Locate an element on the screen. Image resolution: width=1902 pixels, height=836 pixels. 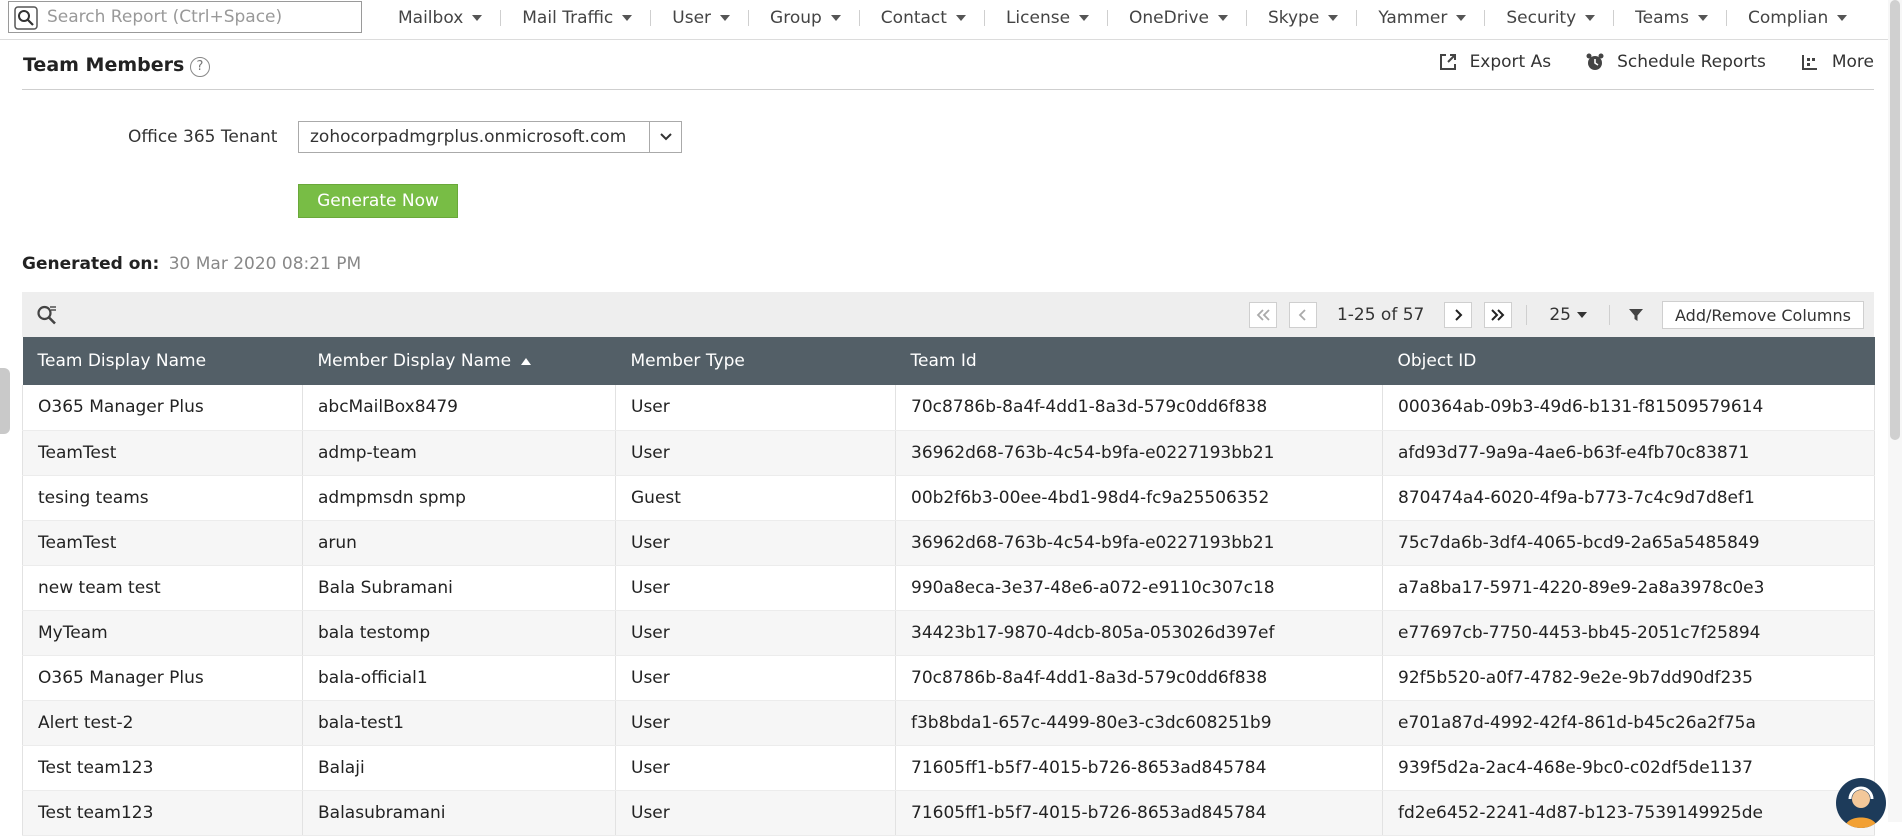
nav-item-mailbox: Mailbox is located at coordinates (438, 18).